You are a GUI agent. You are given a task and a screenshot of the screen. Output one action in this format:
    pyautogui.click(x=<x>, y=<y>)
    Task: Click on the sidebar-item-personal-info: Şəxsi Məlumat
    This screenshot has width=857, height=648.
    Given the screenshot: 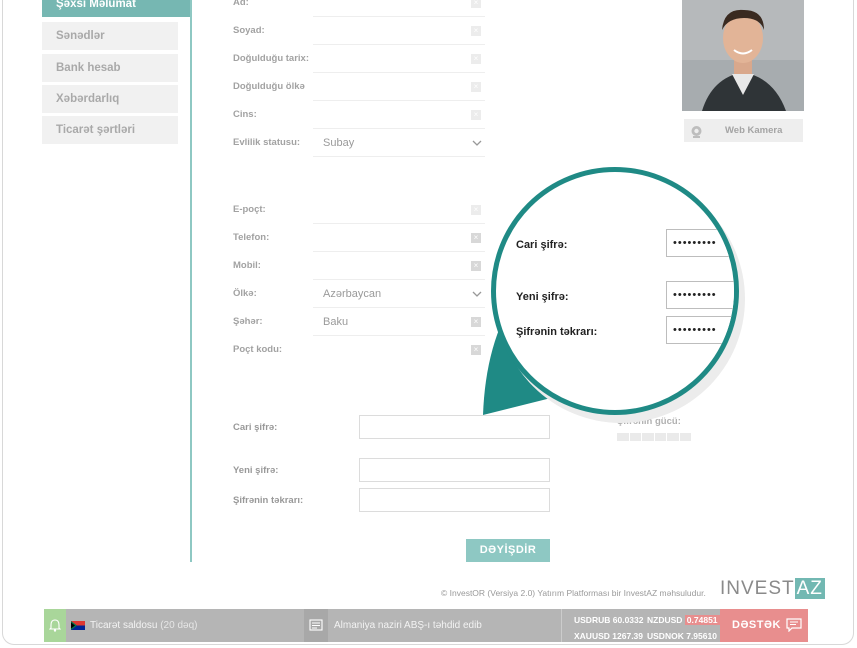 What is the action you would take?
    pyautogui.click(x=116, y=8)
    